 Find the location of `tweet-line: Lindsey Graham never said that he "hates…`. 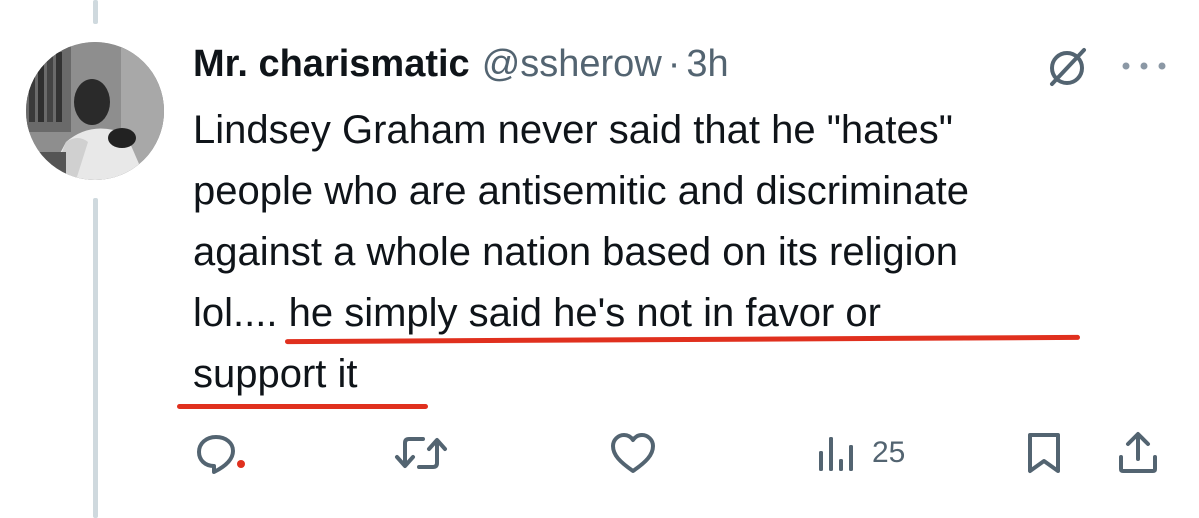

tweet-line: Lindsey Graham never said that he "hates… is located at coordinates (573, 130).